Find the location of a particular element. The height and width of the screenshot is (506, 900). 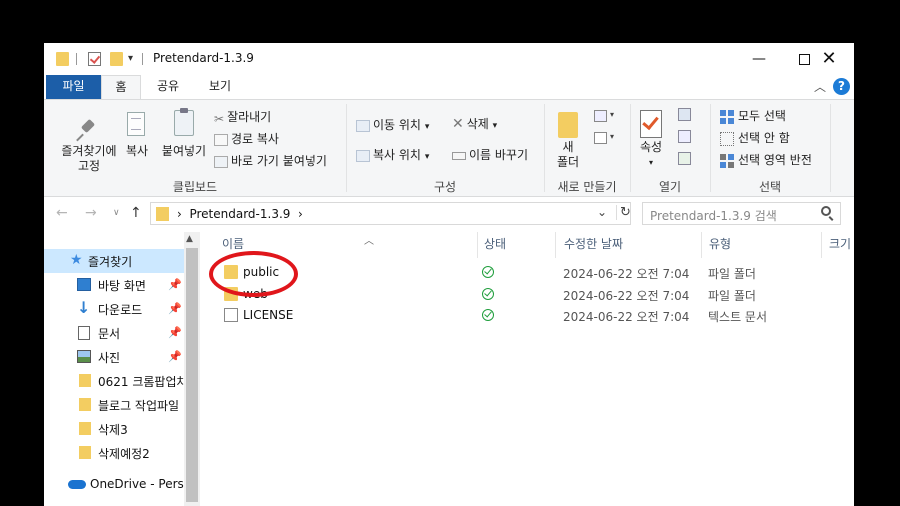

cut-button: ✂ 잘라내기 is located at coordinates (242, 117).